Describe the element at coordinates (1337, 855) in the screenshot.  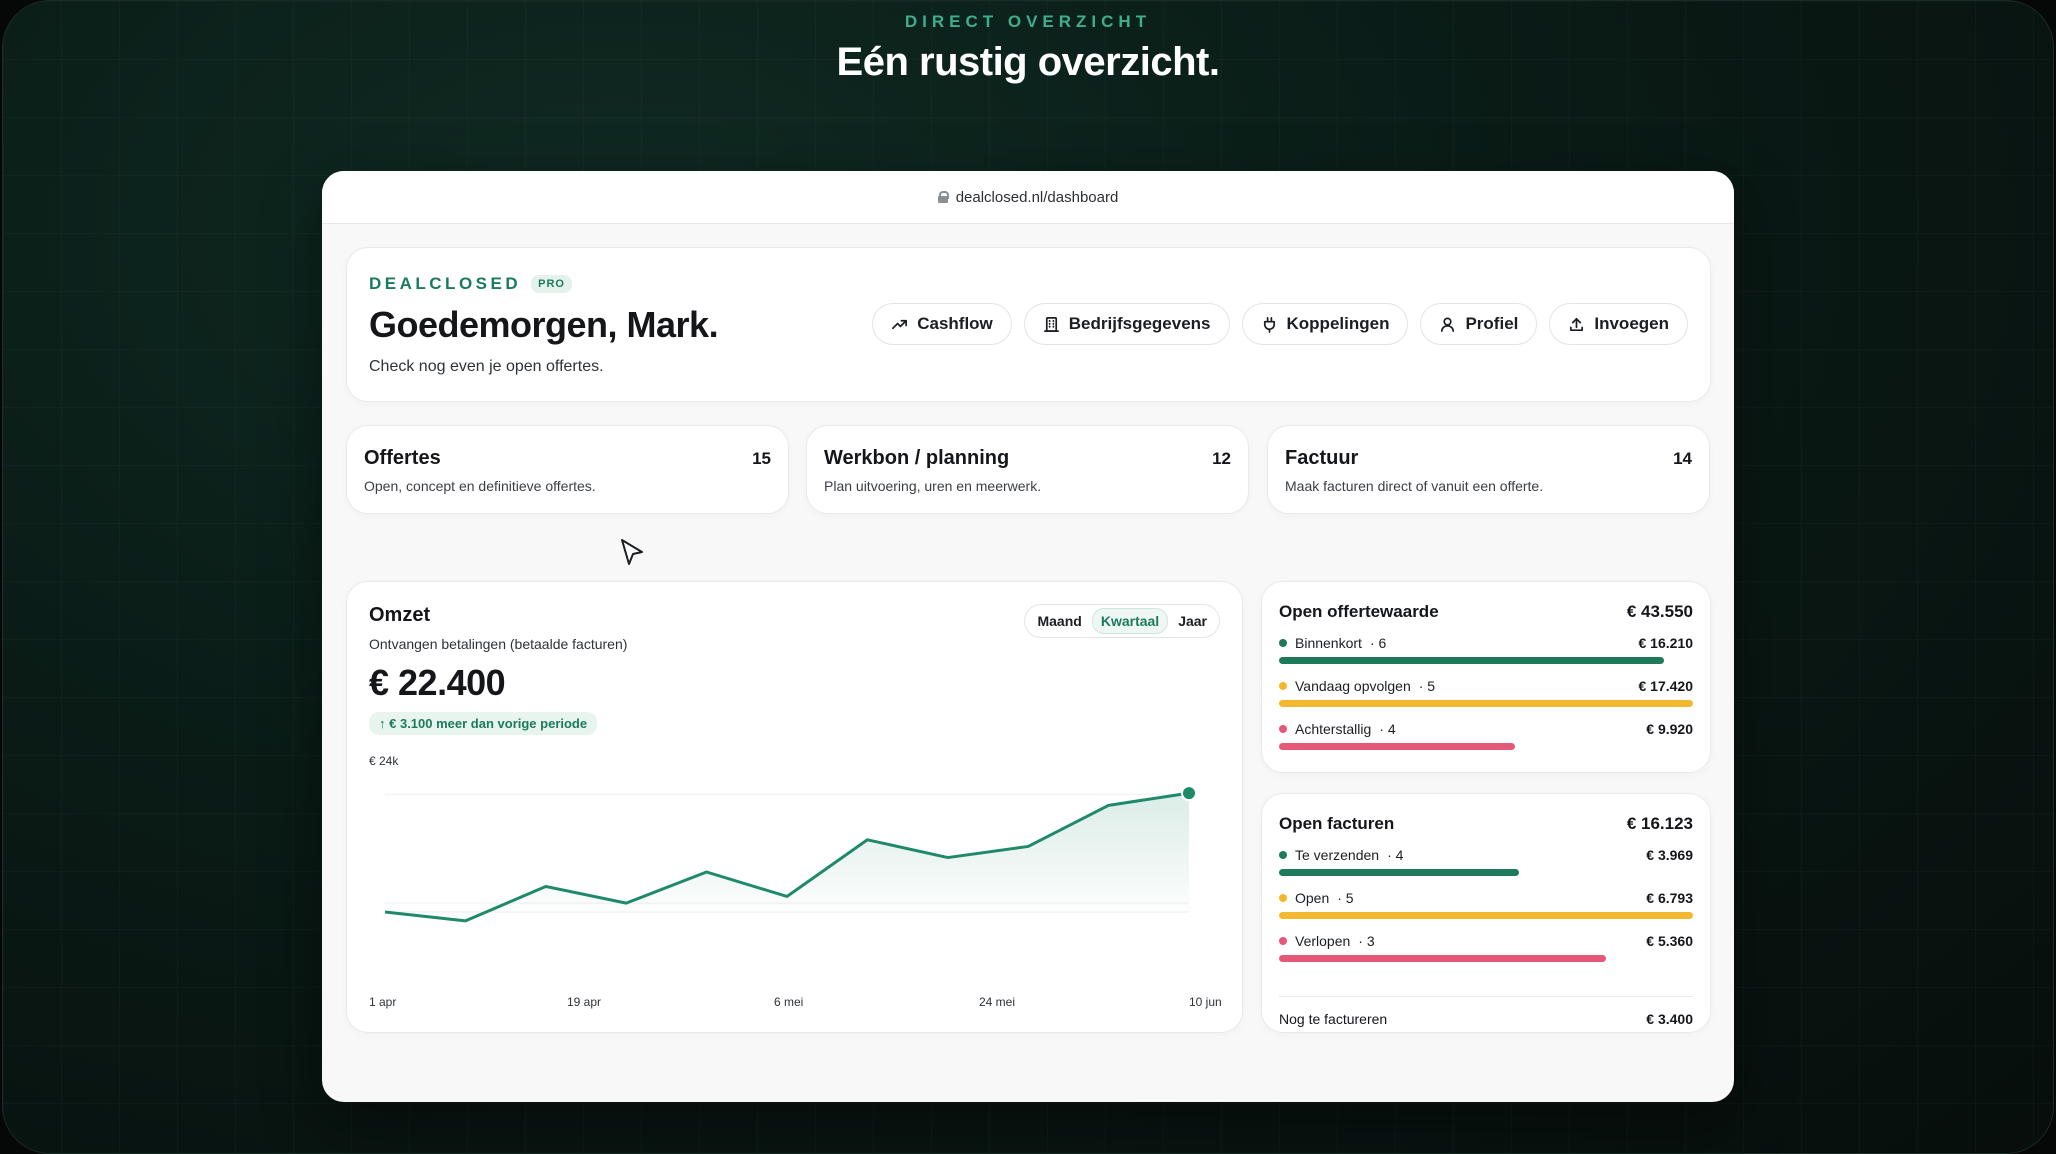
I see `status-name: Te verzenden` at that location.